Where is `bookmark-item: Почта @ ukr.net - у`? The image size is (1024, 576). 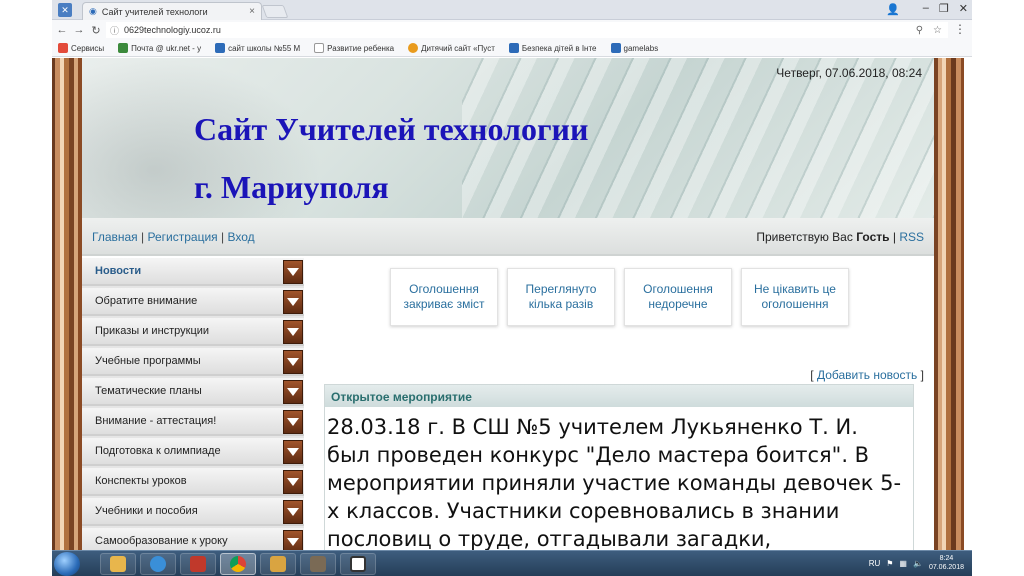
bookmark-item: Почта @ ukr.net - у is located at coordinates (159, 48).